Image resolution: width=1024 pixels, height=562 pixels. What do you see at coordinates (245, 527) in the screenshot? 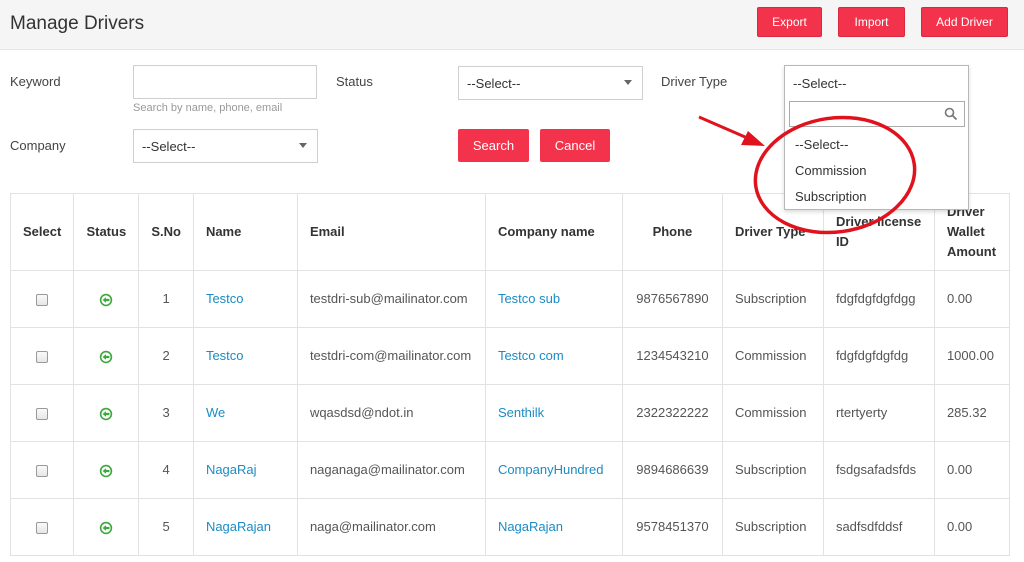
I see `driver-name-link: NagaRajan` at bounding box center [245, 527].